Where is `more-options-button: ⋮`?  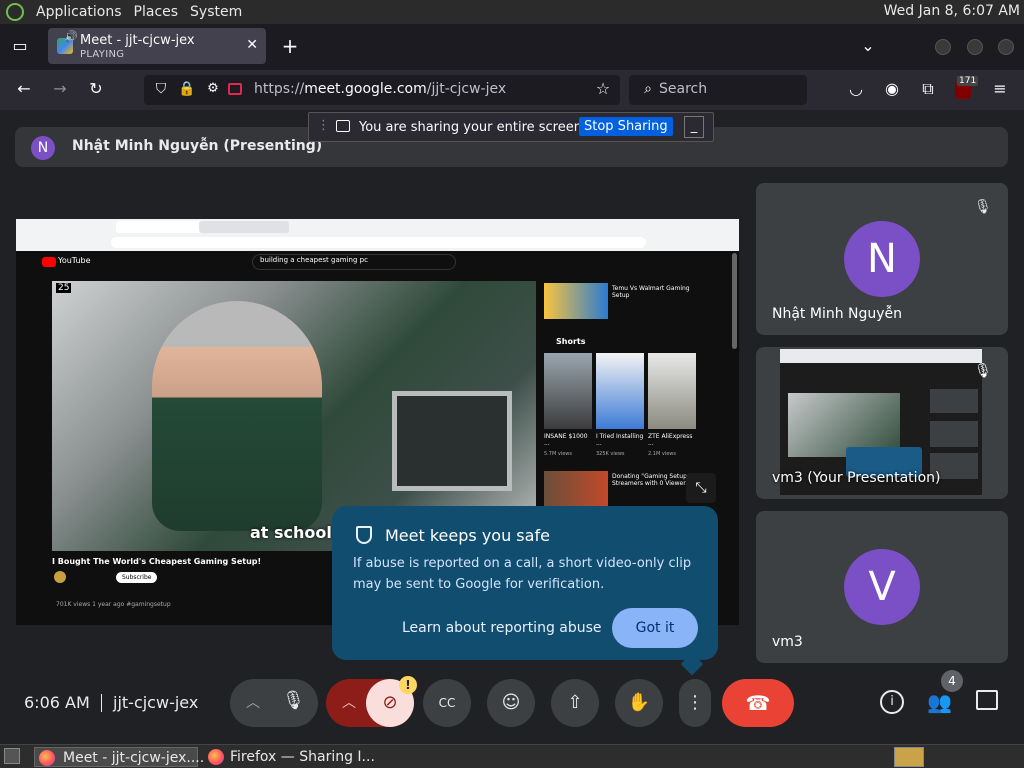 more-options-button: ⋮ is located at coordinates (695, 703).